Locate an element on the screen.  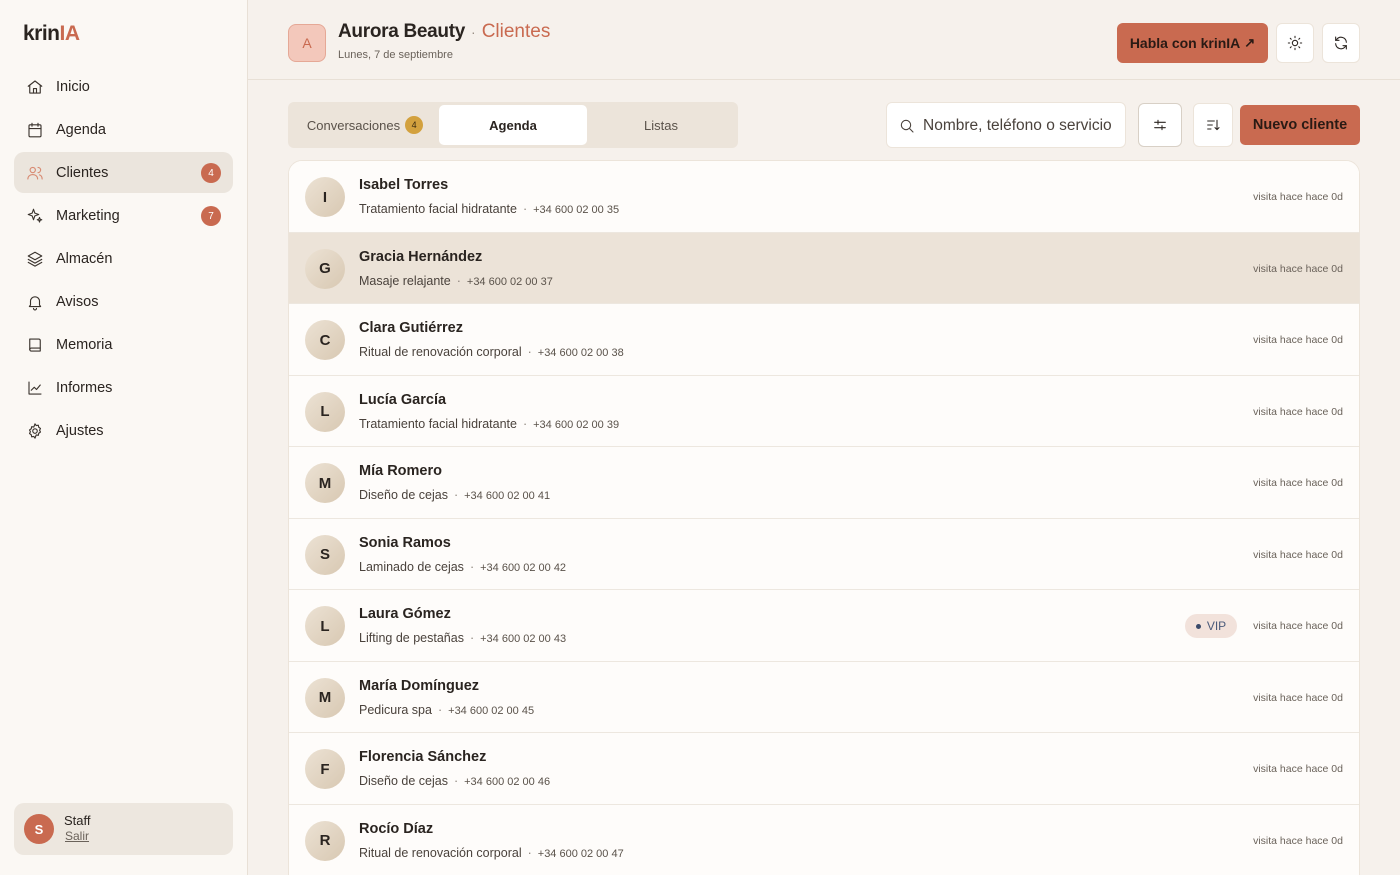
business-name: Aurora Beauty is located at coordinates (402, 31).